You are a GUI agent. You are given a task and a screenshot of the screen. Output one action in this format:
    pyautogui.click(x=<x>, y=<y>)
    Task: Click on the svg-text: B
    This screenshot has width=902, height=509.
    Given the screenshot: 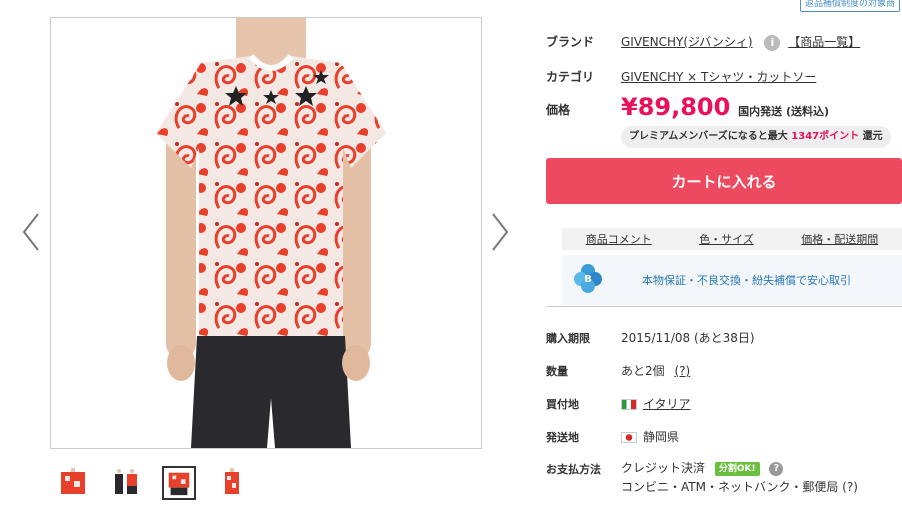 What is the action you would take?
    pyautogui.click(x=588, y=279)
    